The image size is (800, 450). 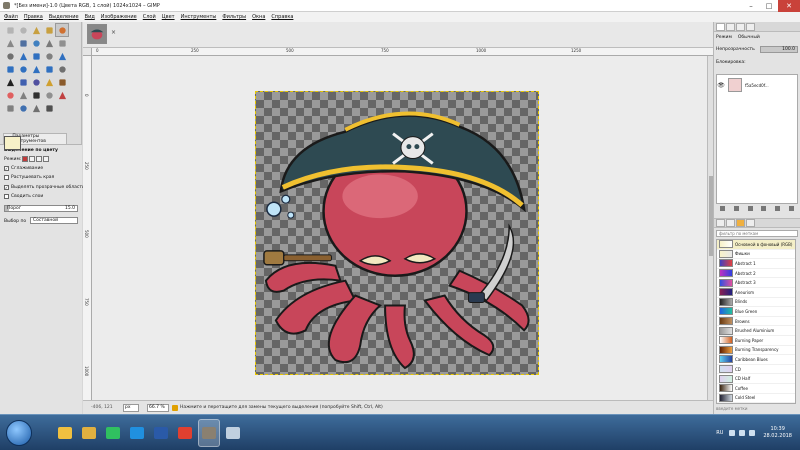 What do you see at coordinates (10, 95) in the screenshot?
I see `eraser-tool` at bounding box center [10, 95].